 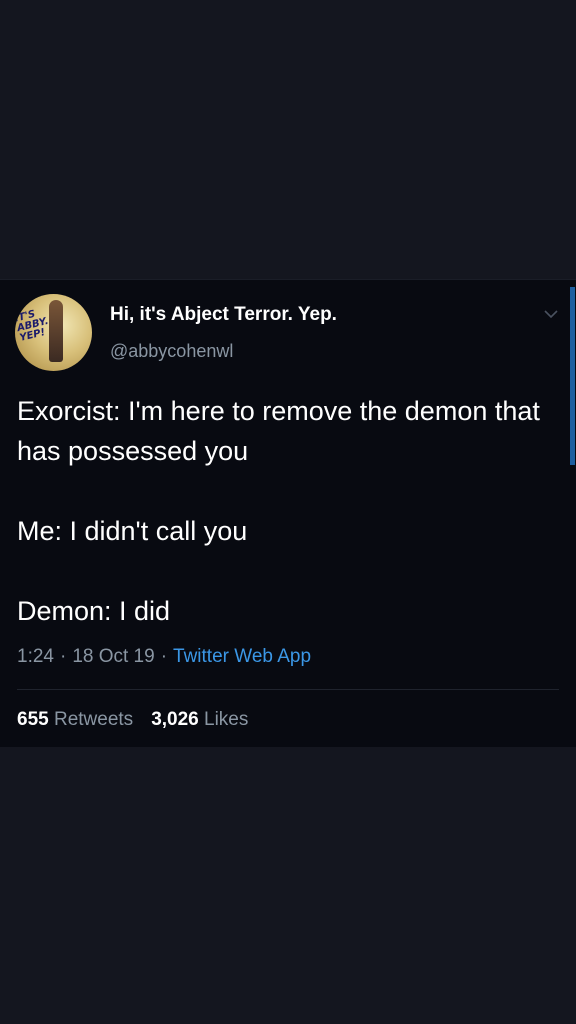 I want to click on tweet-time: 1:24, so click(x=35, y=656).